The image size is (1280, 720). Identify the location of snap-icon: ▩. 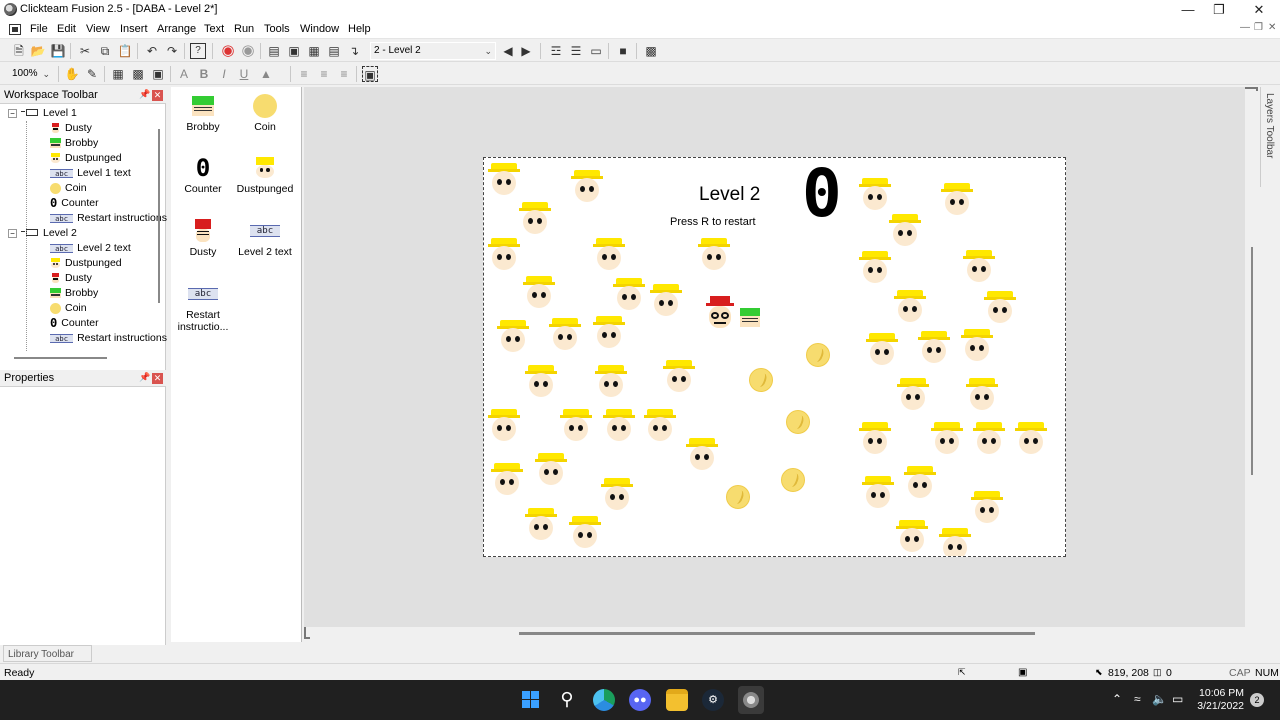
(138, 74).